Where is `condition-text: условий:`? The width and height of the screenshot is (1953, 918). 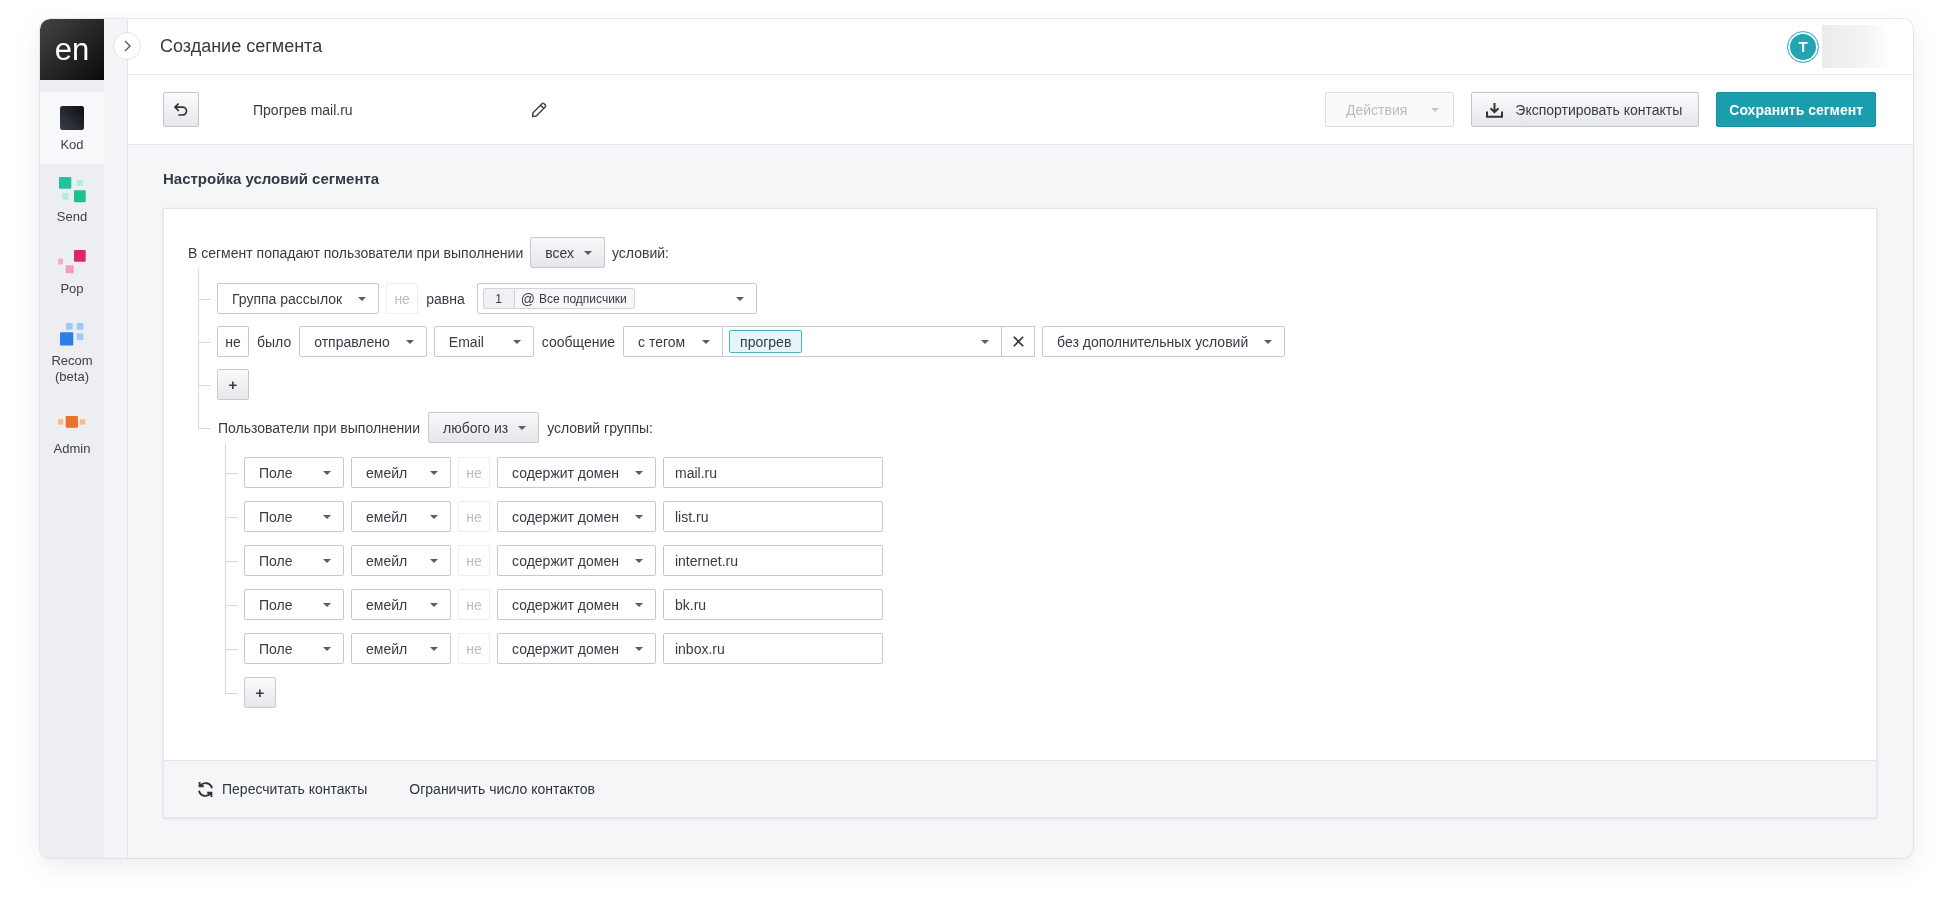 condition-text: условий: is located at coordinates (640, 252).